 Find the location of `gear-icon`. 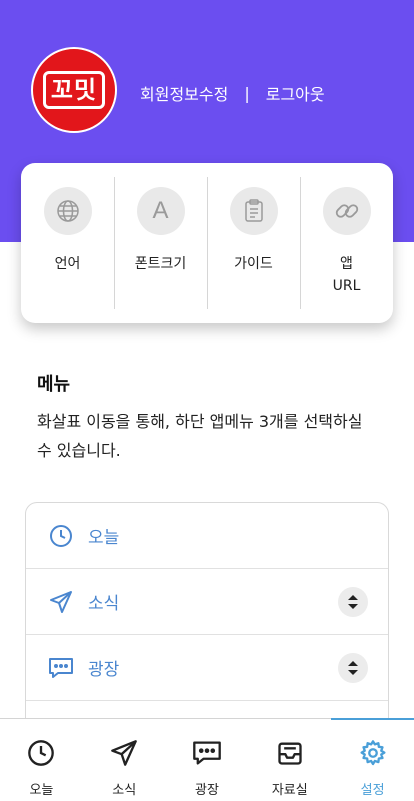

gear-icon is located at coordinates (373, 755).